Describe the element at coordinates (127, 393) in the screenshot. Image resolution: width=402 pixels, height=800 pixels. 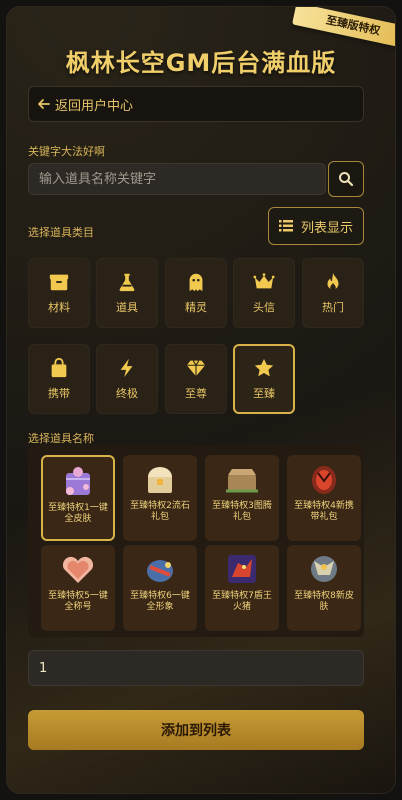
I see `category-label-text: 终极` at that location.